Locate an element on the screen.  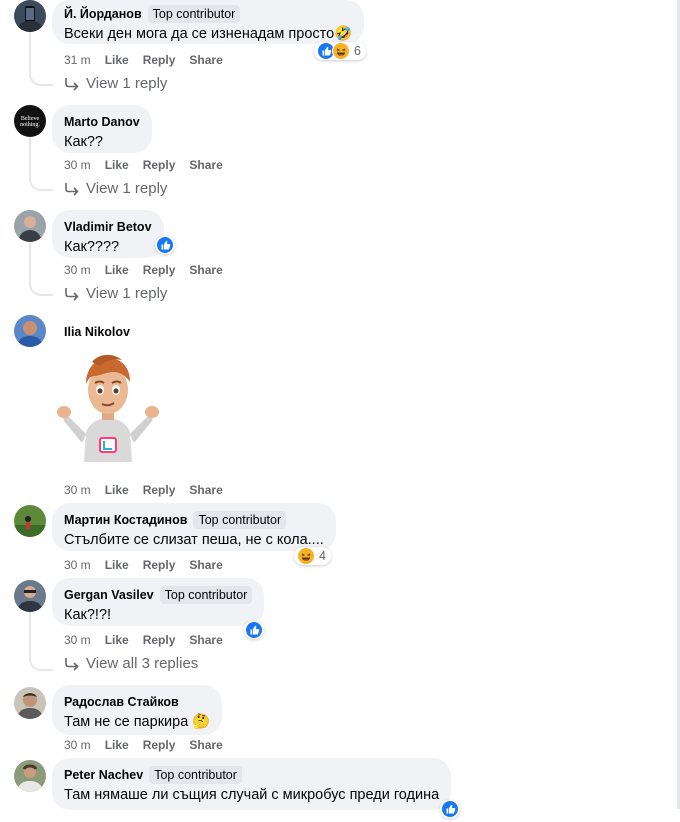
comment-timestamp: 31 m is located at coordinates (77, 60).